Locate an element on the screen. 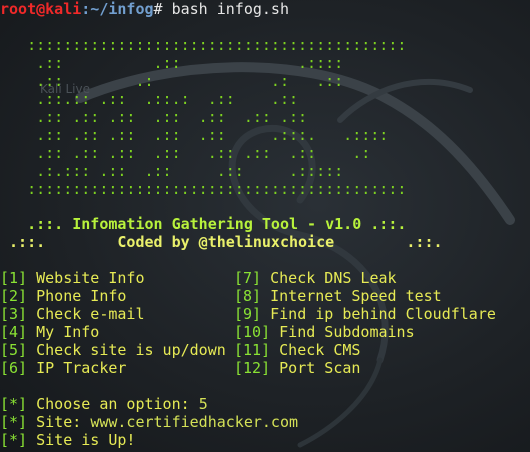 The image size is (530, 452). menu-item-12: [12] Port Scan is located at coordinates (297, 368).